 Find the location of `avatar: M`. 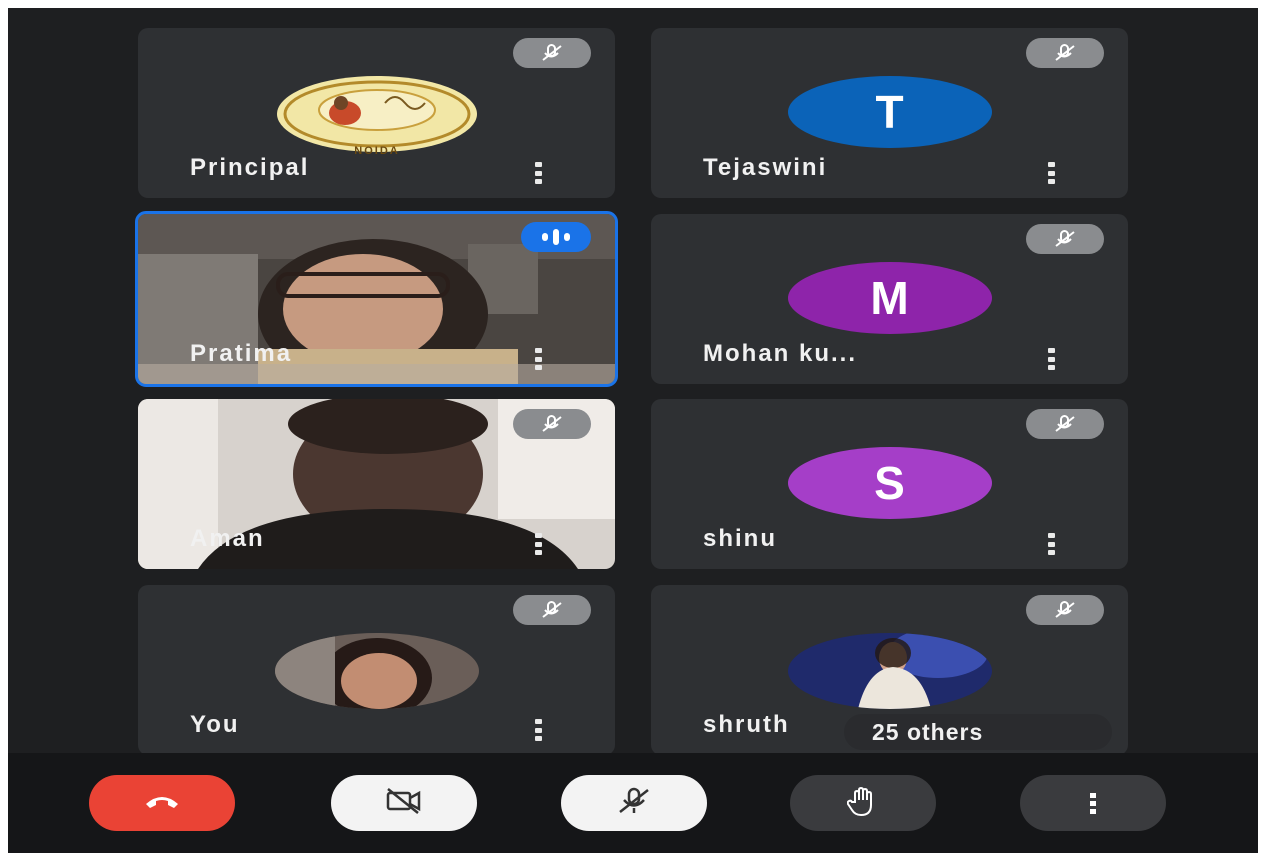

avatar: M is located at coordinates (889, 298).